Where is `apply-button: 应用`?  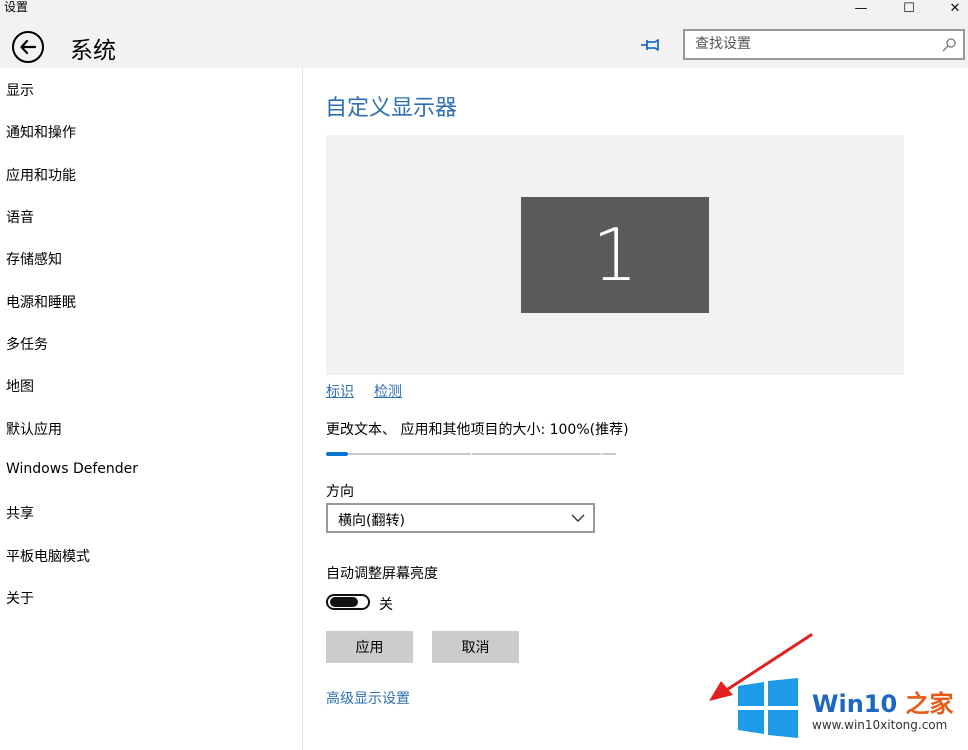 apply-button: 应用 is located at coordinates (369, 647).